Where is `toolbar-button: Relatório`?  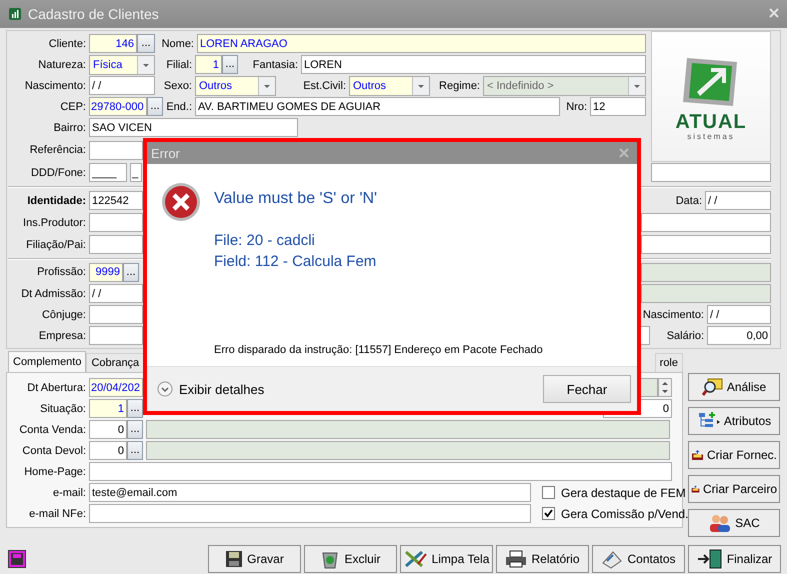 toolbar-button: Relatório is located at coordinates (542, 559).